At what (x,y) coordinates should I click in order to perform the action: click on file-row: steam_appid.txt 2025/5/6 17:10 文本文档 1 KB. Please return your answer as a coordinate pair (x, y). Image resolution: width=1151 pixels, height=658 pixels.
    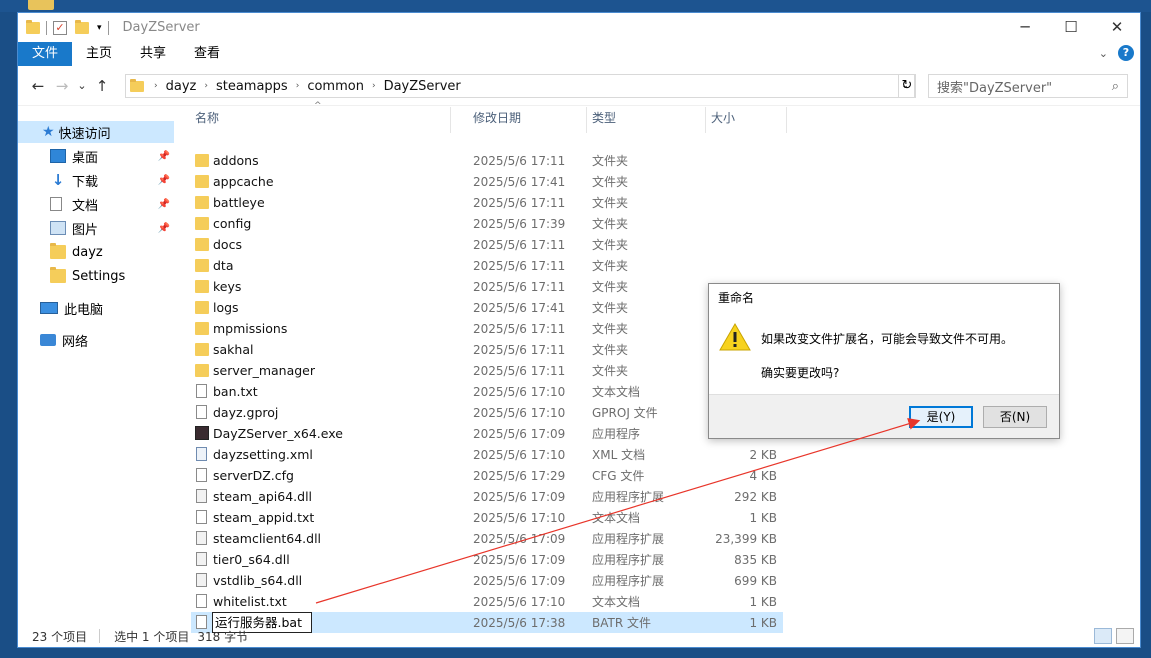
    Looking at the image, I should click on (487, 517).